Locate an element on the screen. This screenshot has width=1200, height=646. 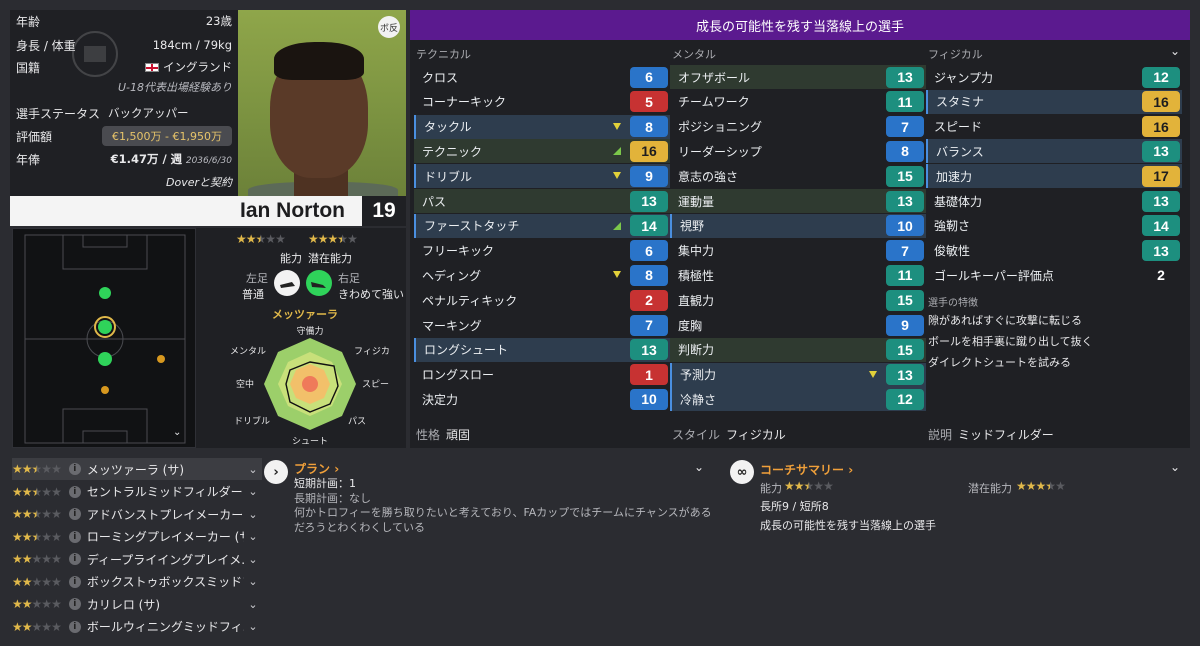
trend-down-icon is located at coordinates (617, 176).